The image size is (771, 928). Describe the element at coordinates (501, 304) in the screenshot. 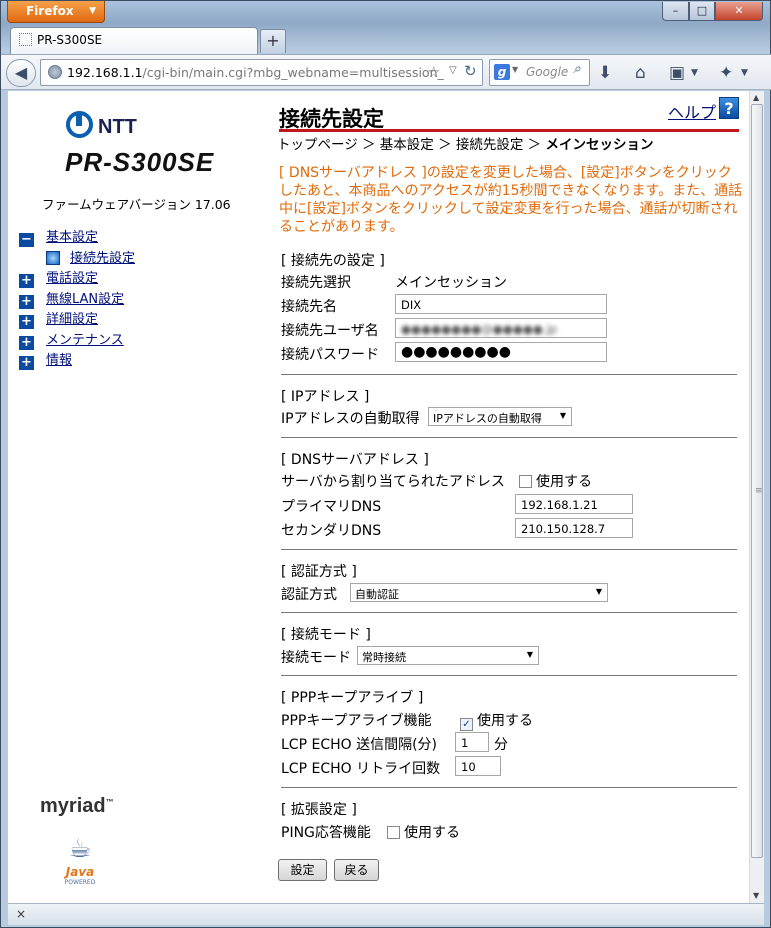

I see `connection-name-input: DIX` at that location.